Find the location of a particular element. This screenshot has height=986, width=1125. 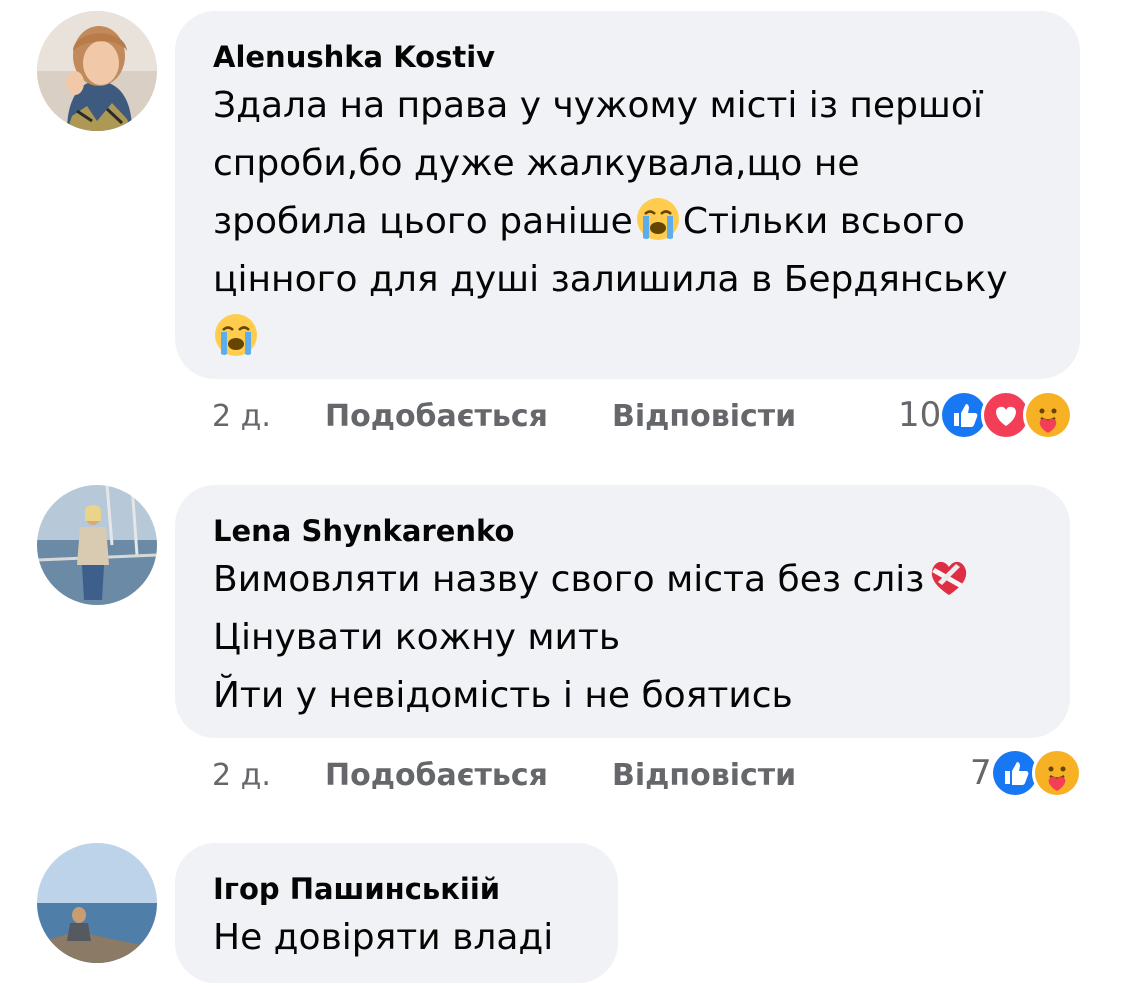

comment-text-line: зробила цього раніше Стільки всього is located at coordinates (627, 222).